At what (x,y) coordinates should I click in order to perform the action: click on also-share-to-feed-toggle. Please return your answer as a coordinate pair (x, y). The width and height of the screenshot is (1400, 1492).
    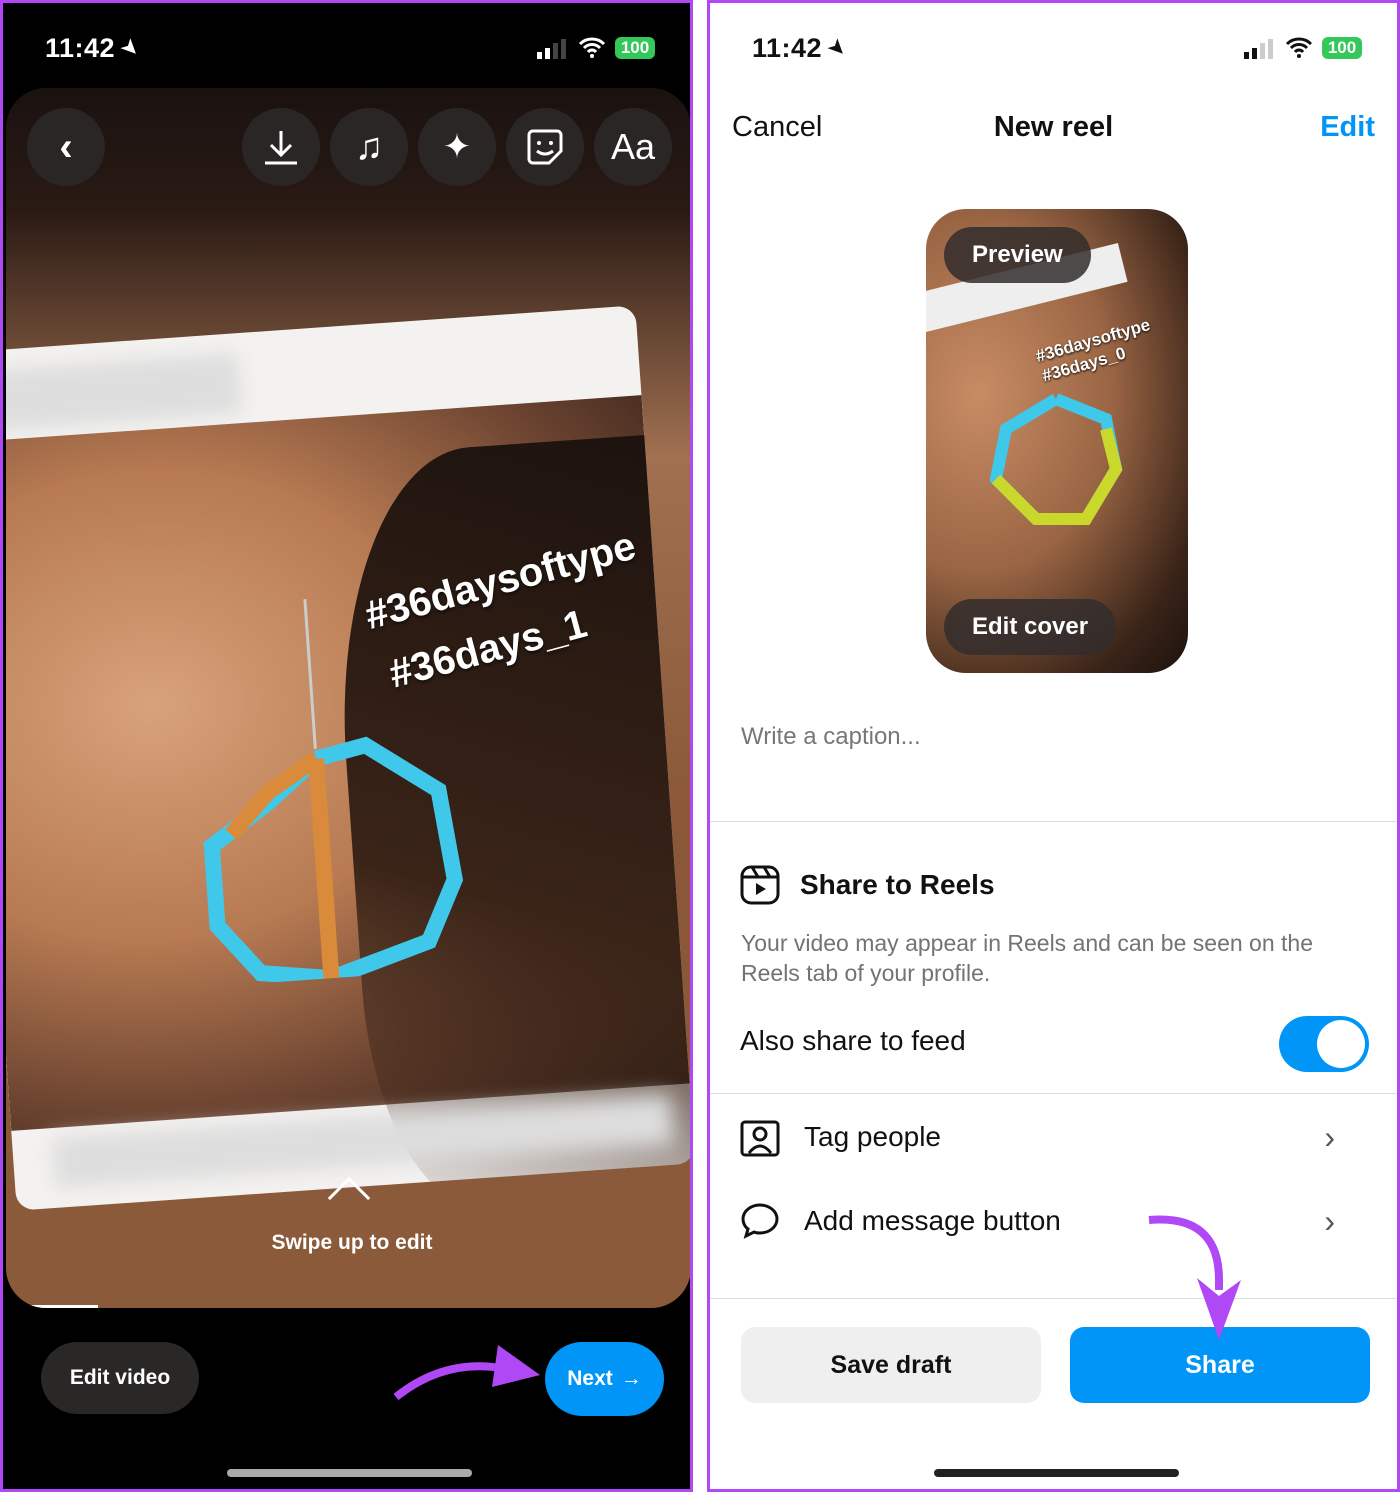
    Looking at the image, I should click on (1324, 1044).